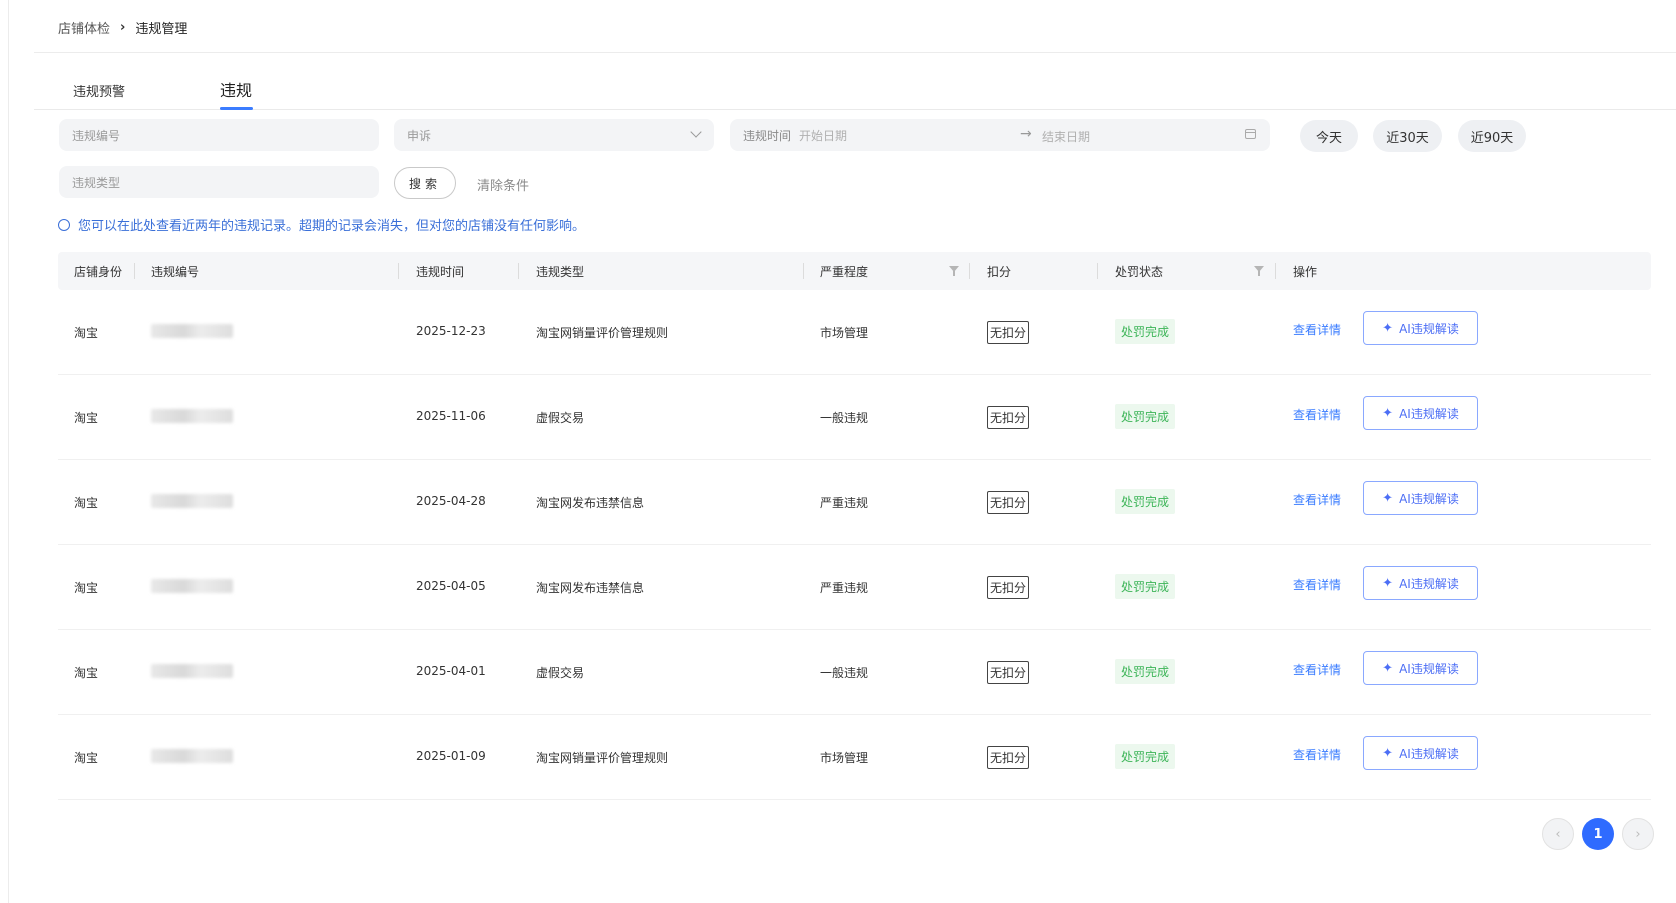 The width and height of the screenshot is (1676, 903). I want to click on prev-page-button: ‹, so click(1558, 834).